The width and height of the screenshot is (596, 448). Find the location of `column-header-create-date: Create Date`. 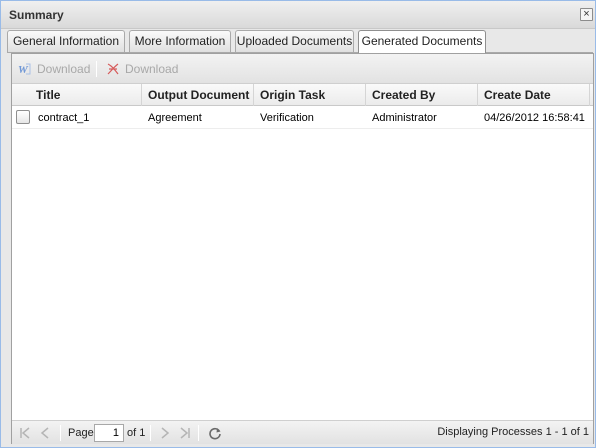

column-header-create-date: Create Date is located at coordinates (534, 95).